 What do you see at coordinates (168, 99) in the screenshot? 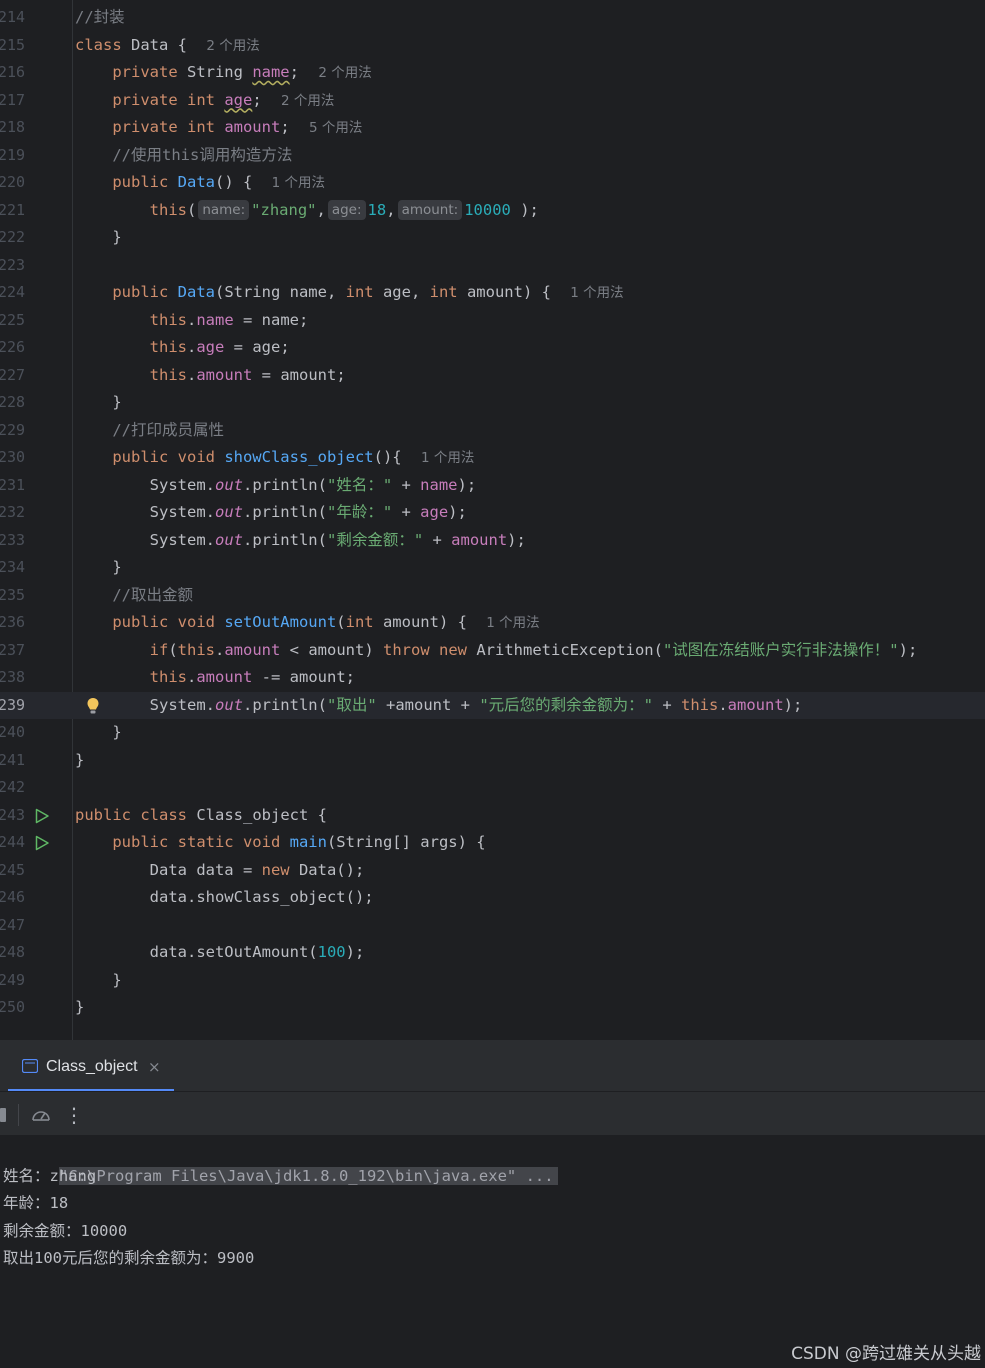
I see `code-token: private int` at bounding box center [168, 99].